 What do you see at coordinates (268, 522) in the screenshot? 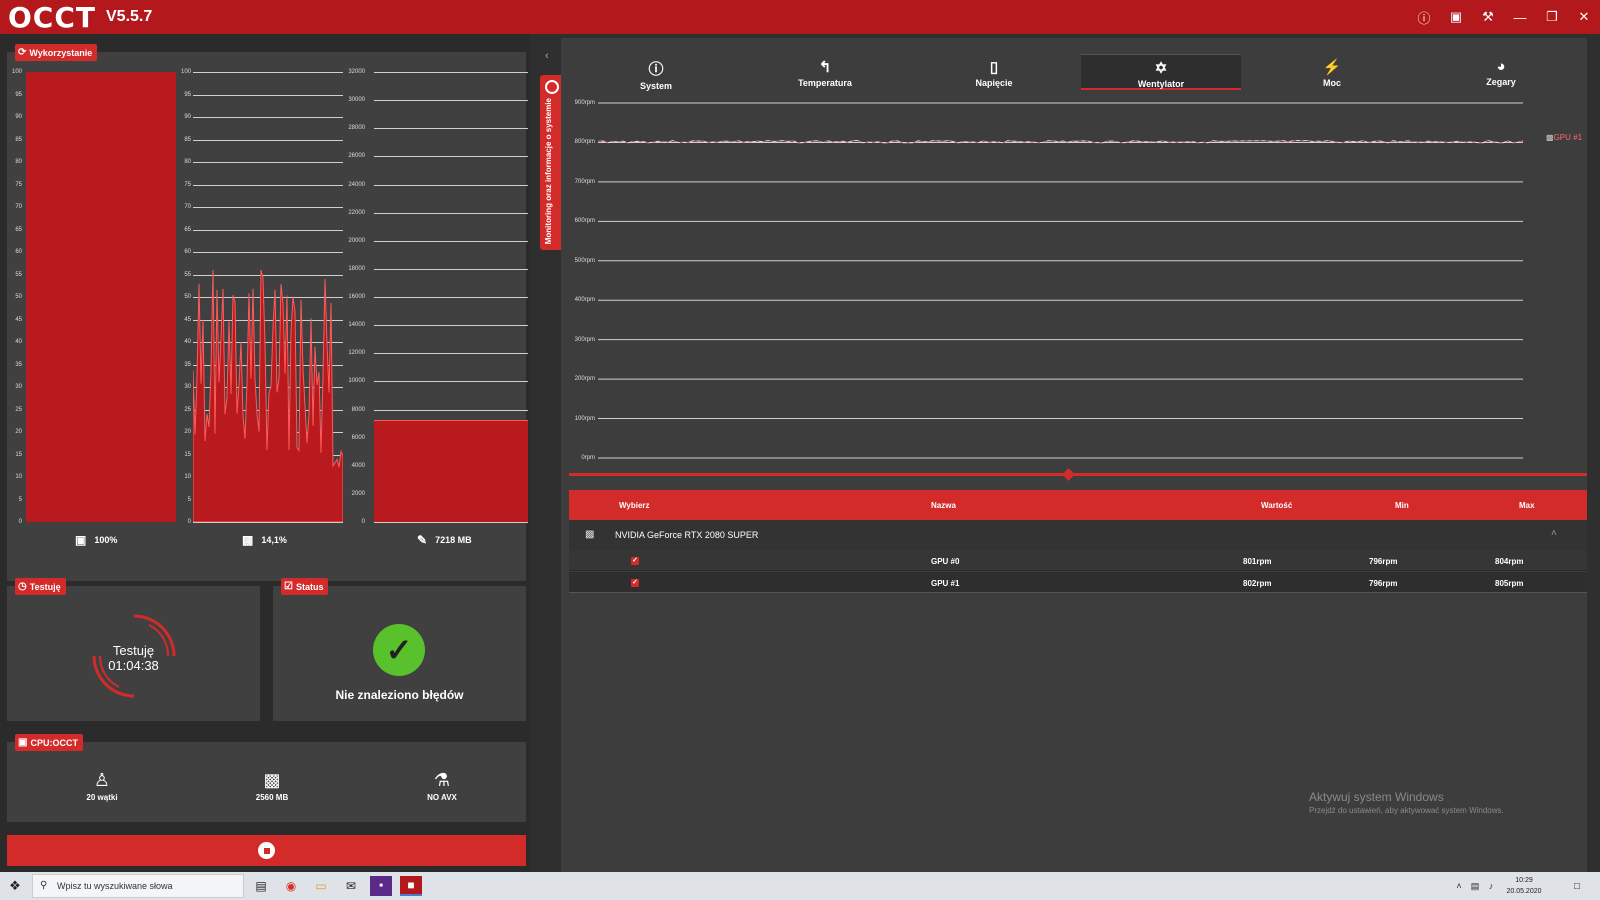
I see `gpu-gridline` at bounding box center [268, 522].